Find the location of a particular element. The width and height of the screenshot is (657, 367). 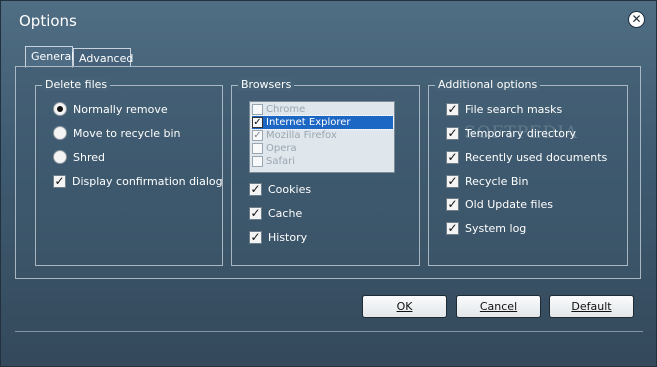

delete-files-title: Delete files is located at coordinates (76, 84).